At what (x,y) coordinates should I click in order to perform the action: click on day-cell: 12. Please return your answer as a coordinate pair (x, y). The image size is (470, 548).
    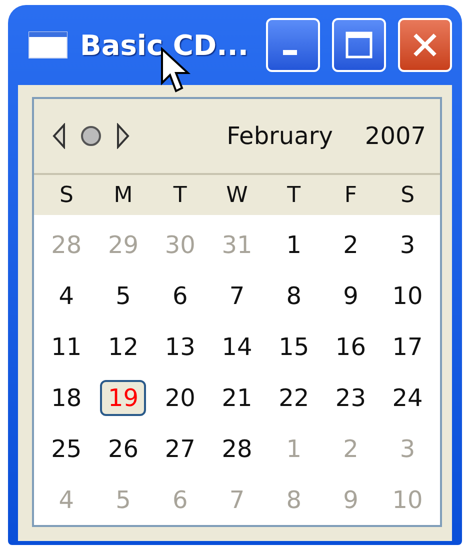
    Looking at the image, I should click on (123, 346).